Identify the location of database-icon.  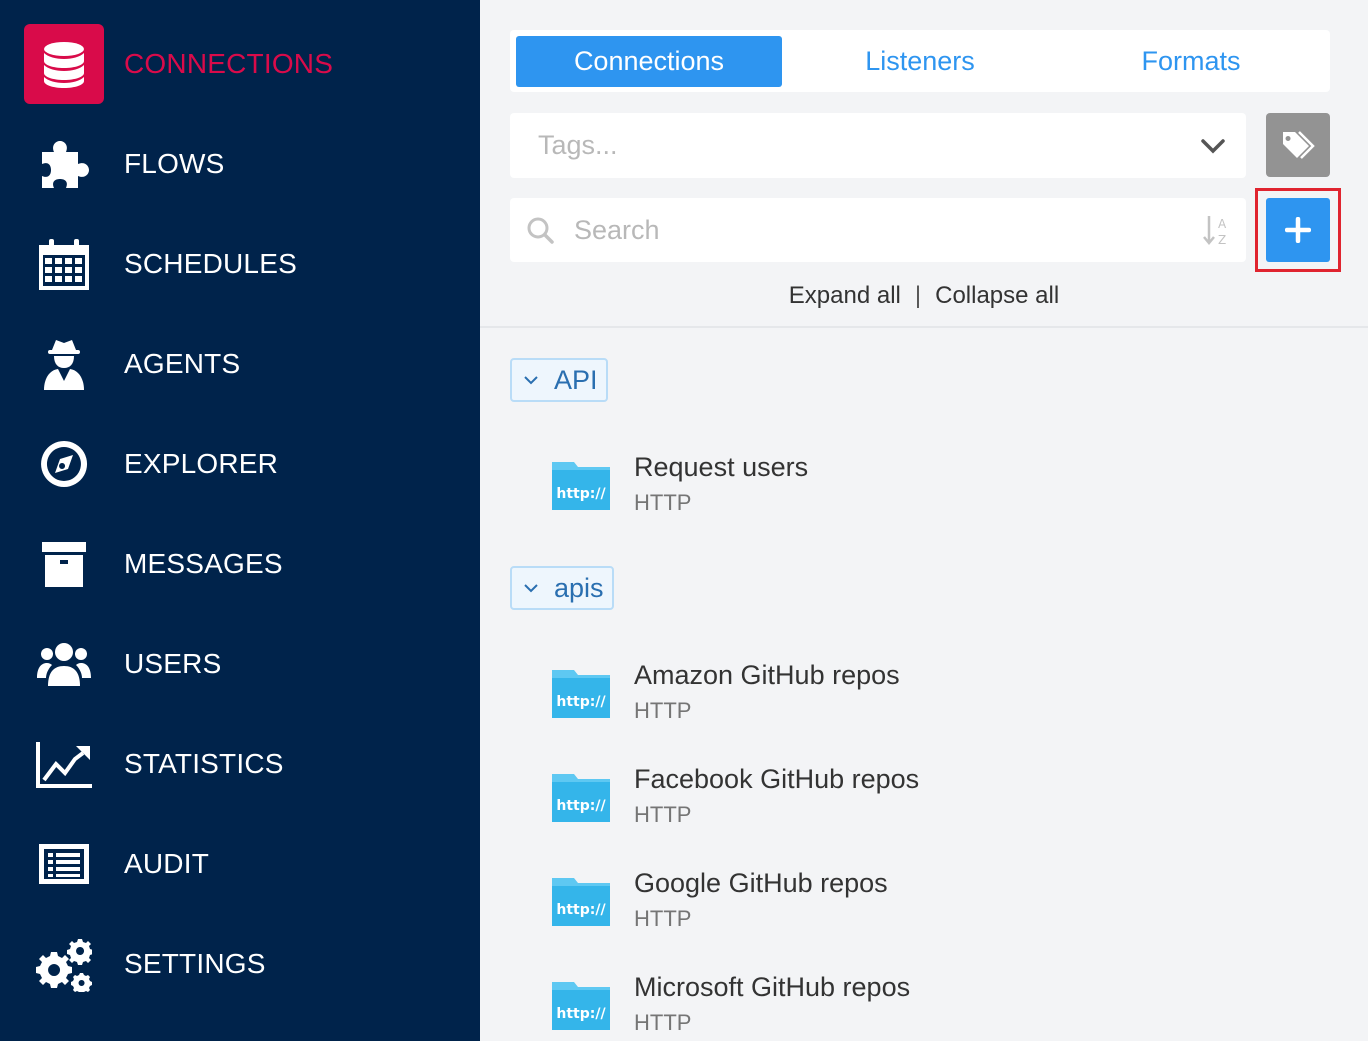
(64, 64).